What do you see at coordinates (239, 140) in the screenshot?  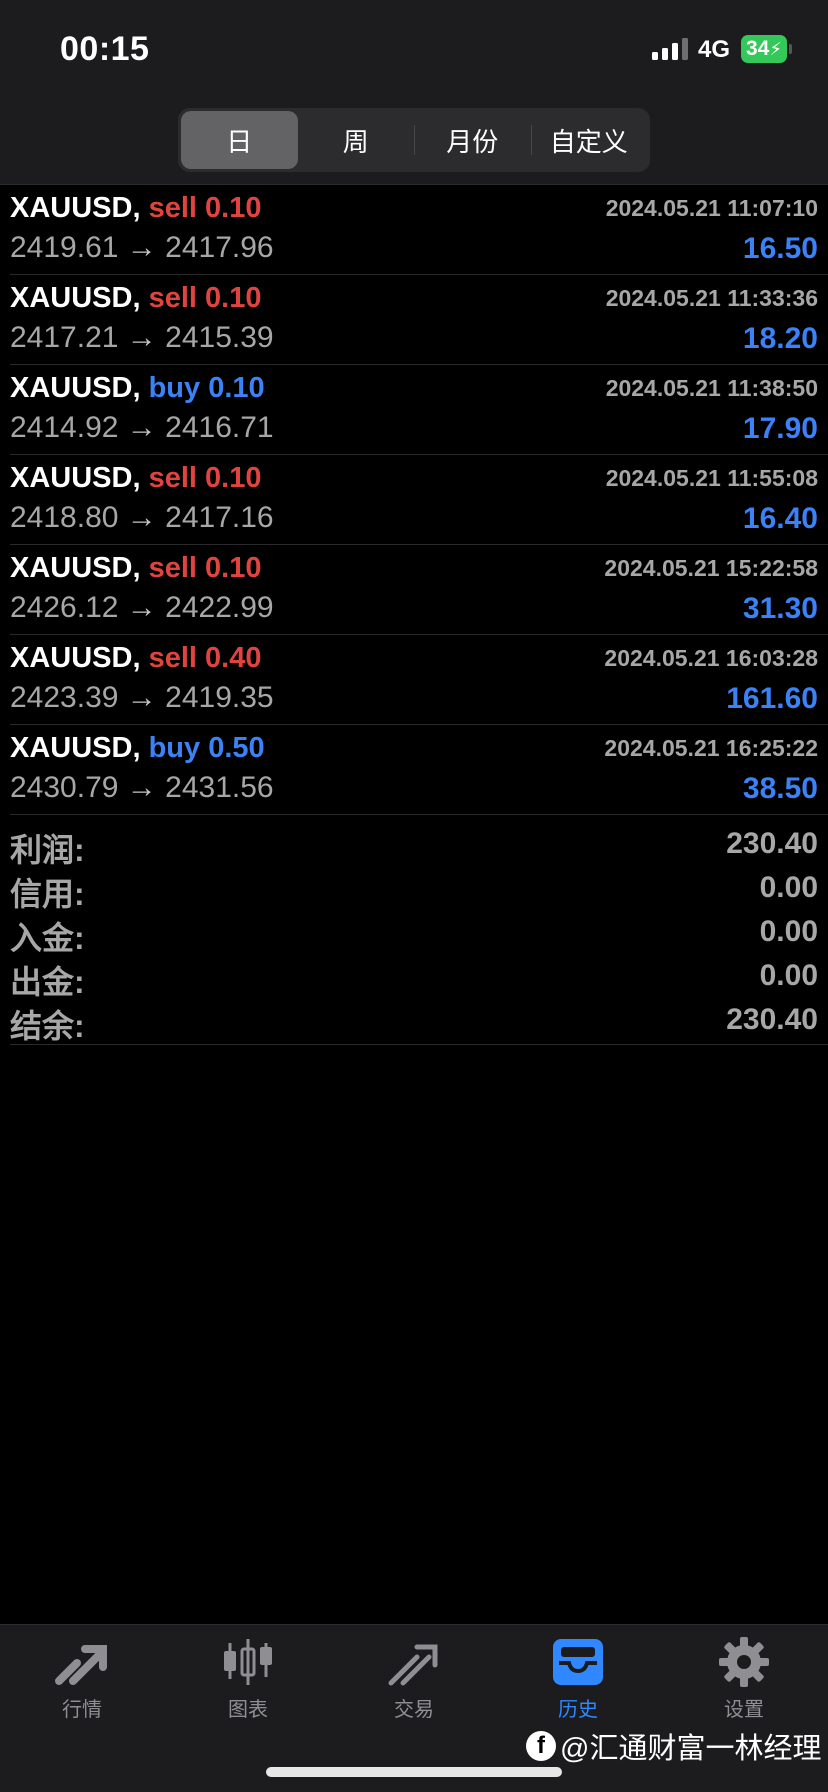 I see `period-tab-day: 日` at bounding box center [239, 140].